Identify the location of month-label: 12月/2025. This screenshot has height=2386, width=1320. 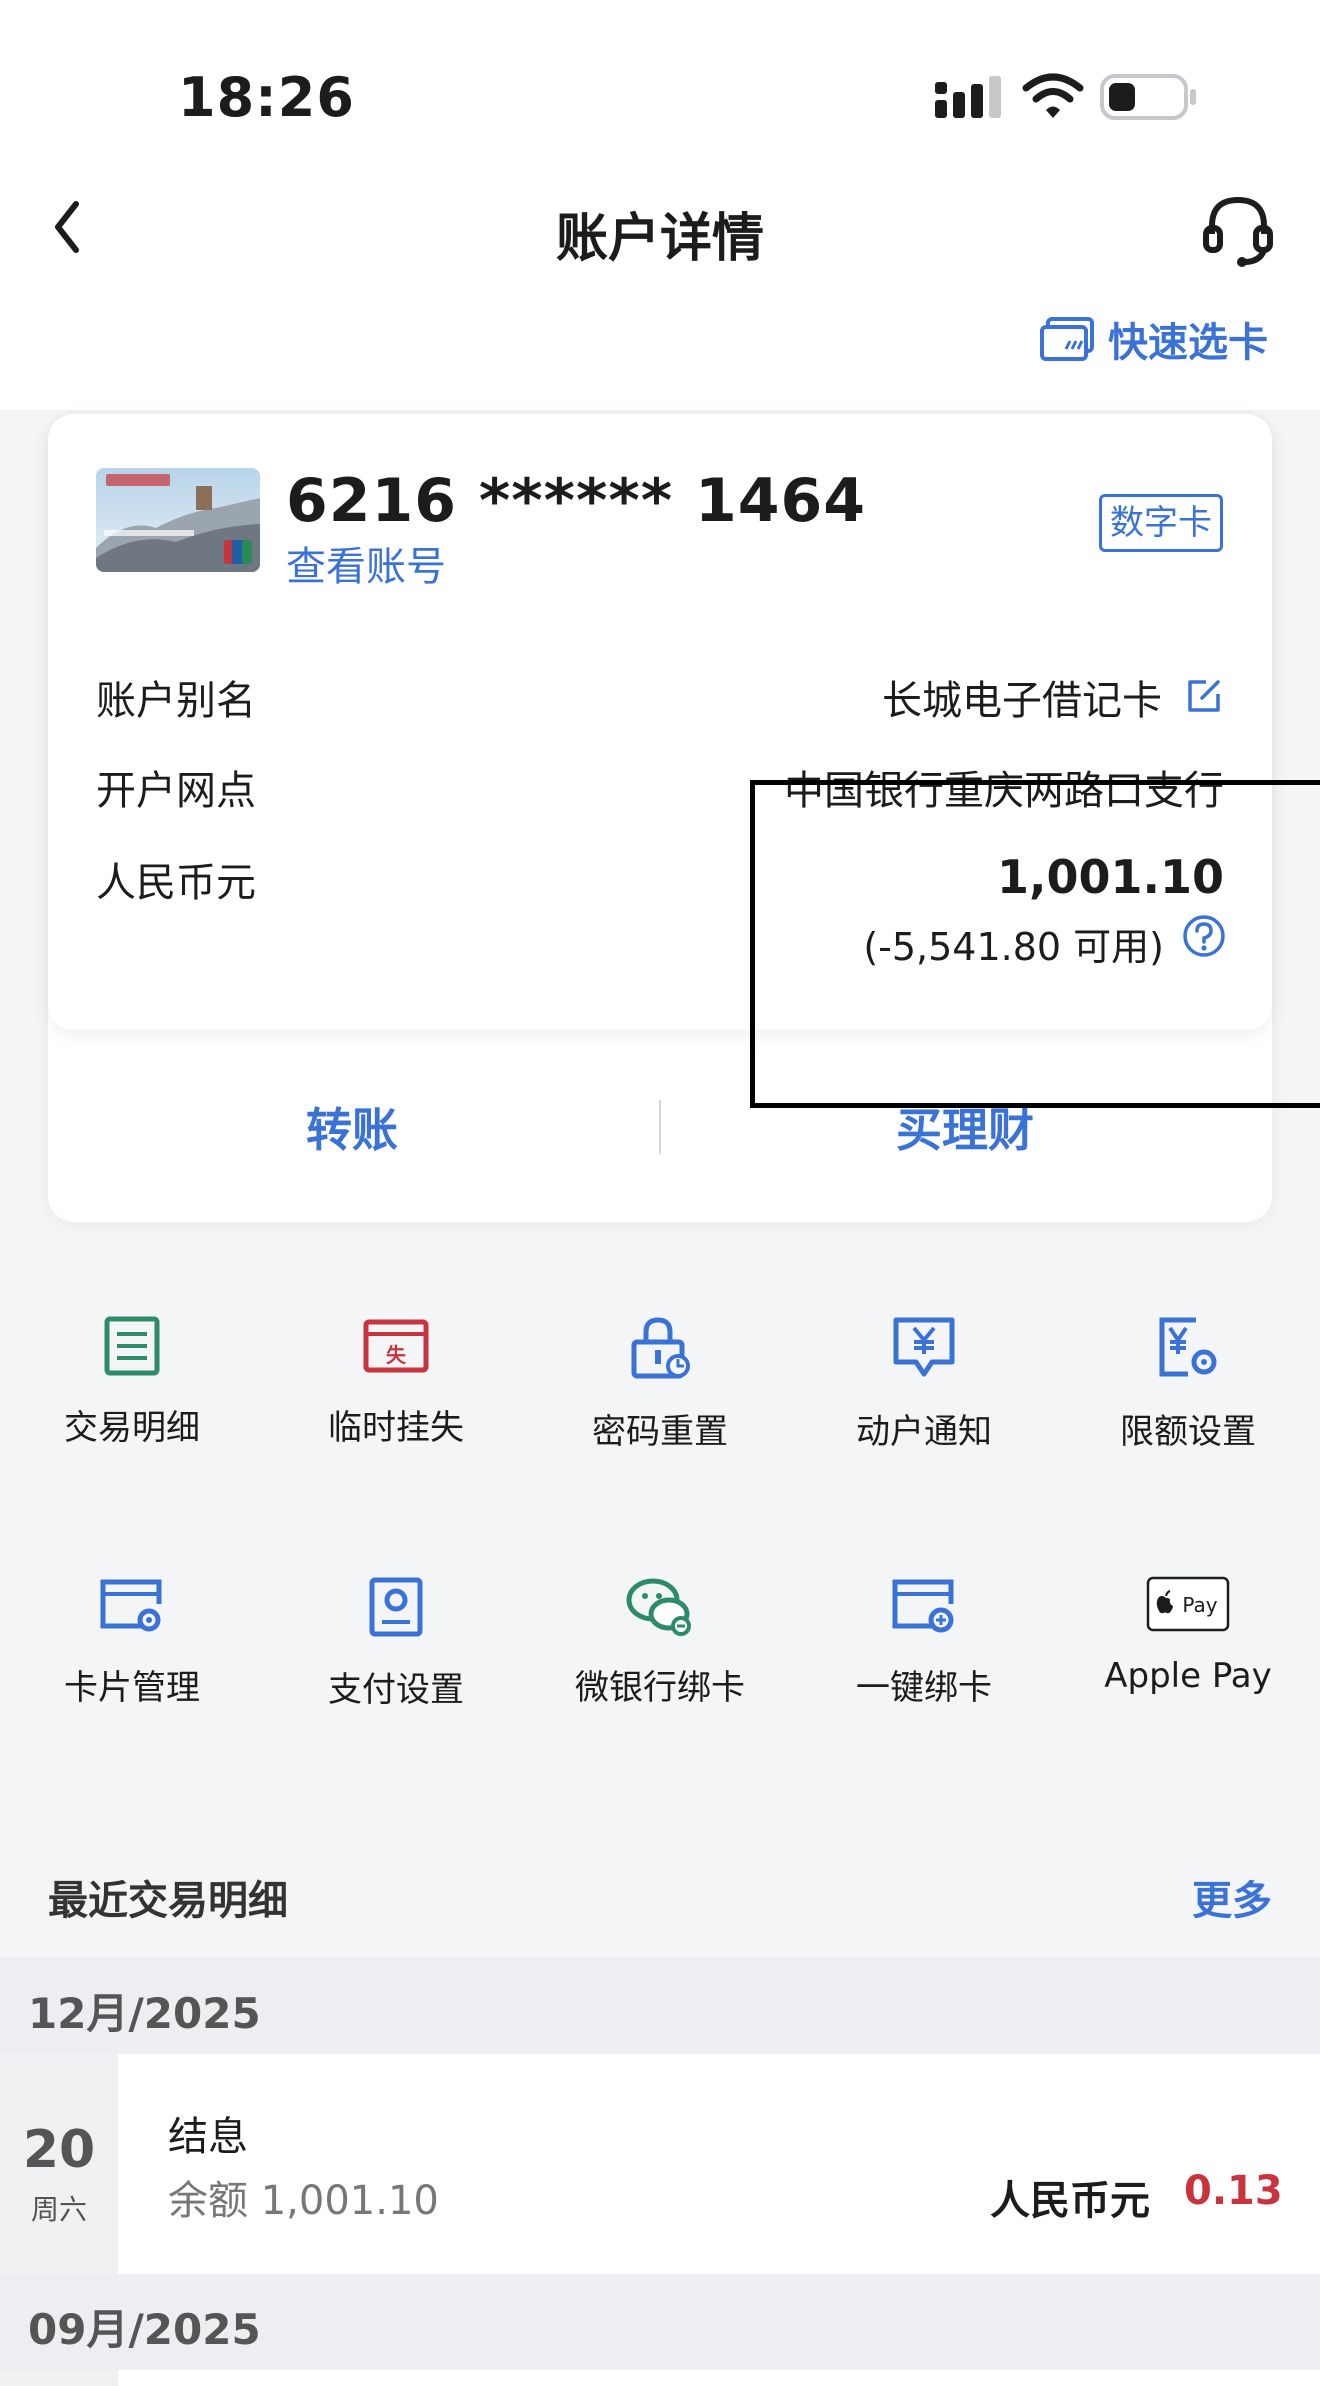
(144, 2013).